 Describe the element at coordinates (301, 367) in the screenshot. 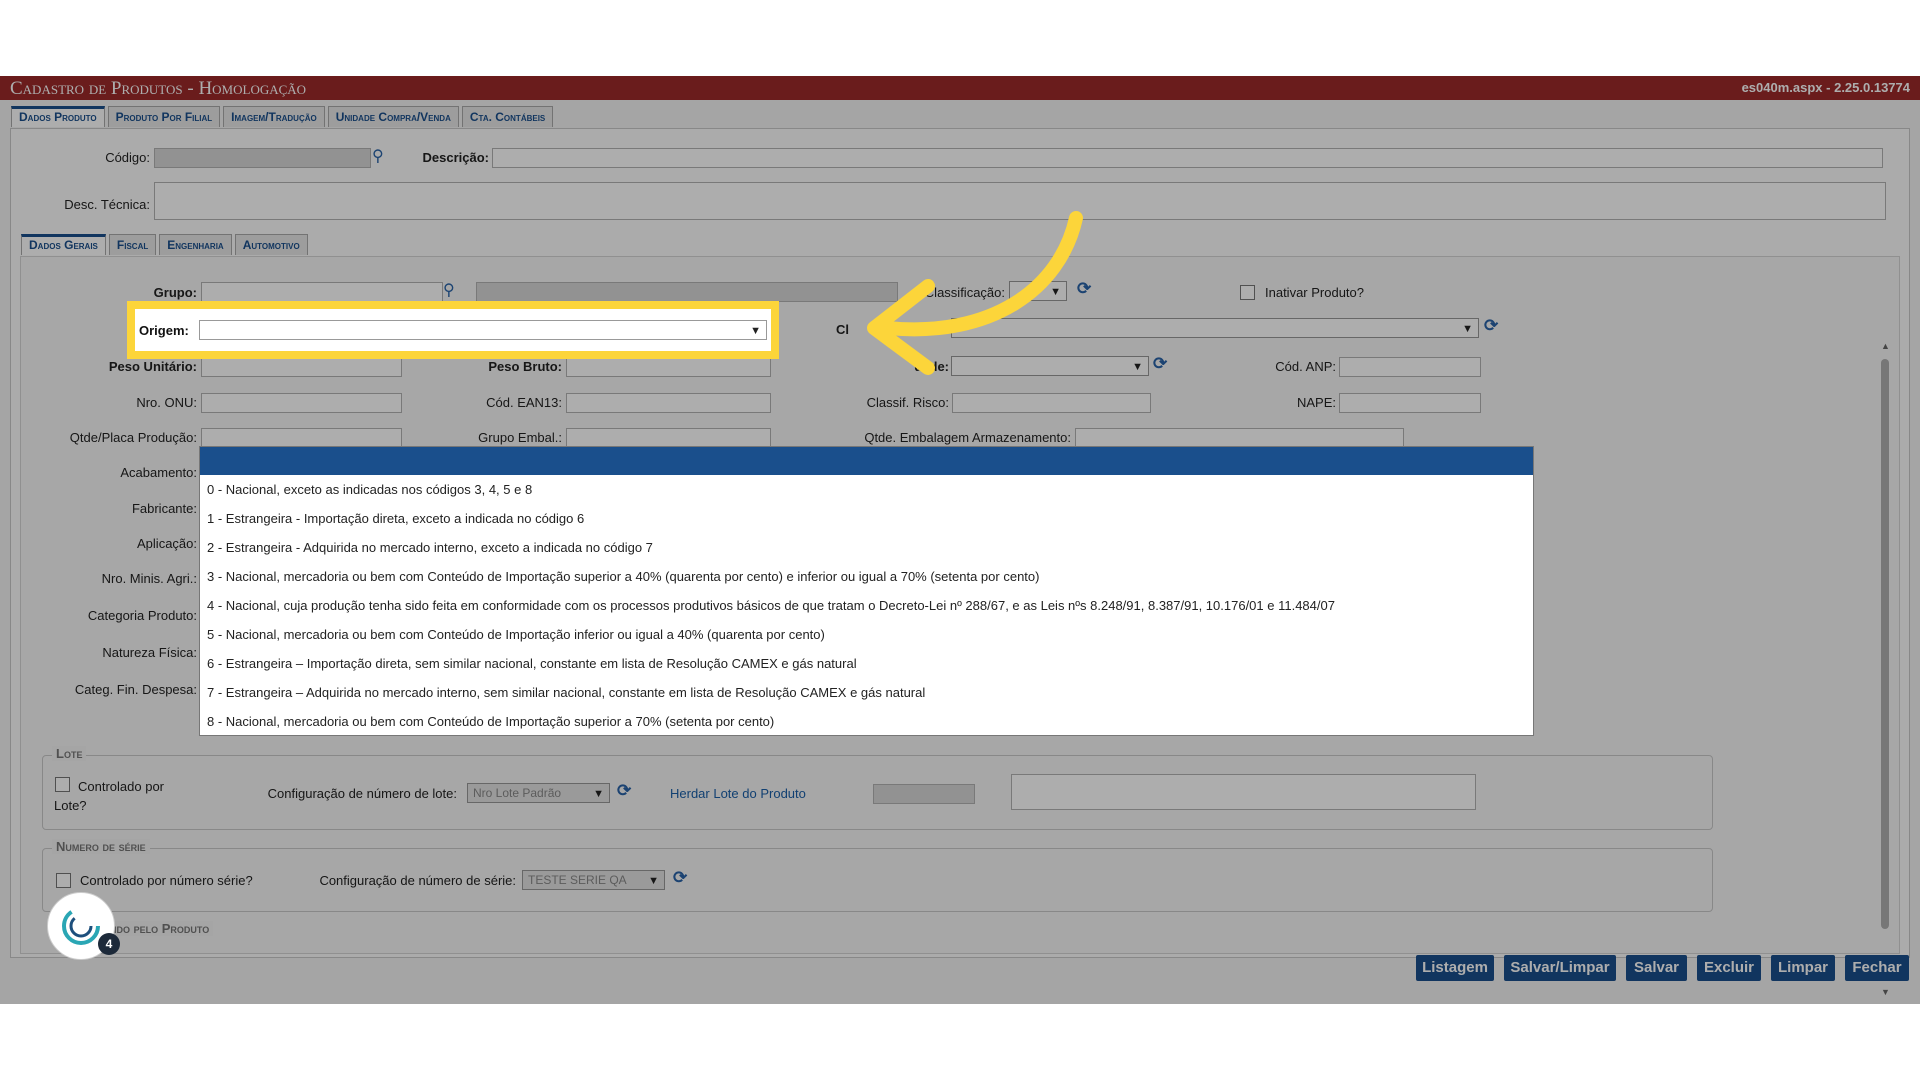

I see `peso-unitario-input` at that location.